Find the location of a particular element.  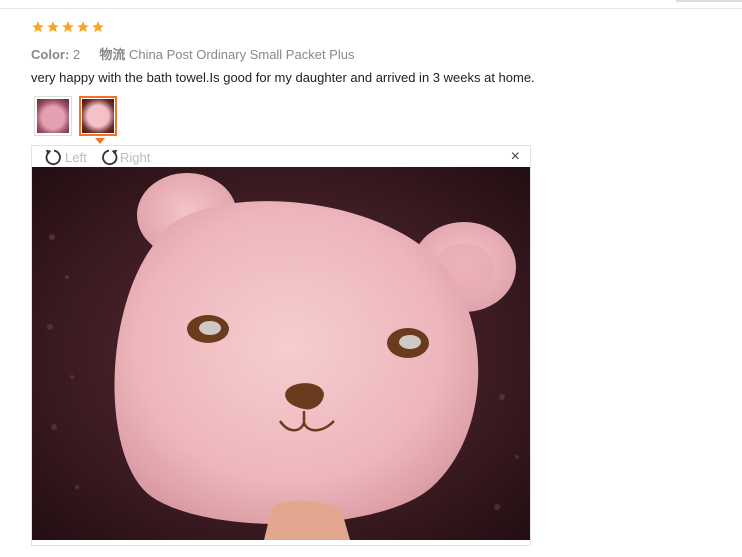

top-divider is located at coordinates (371, 8).